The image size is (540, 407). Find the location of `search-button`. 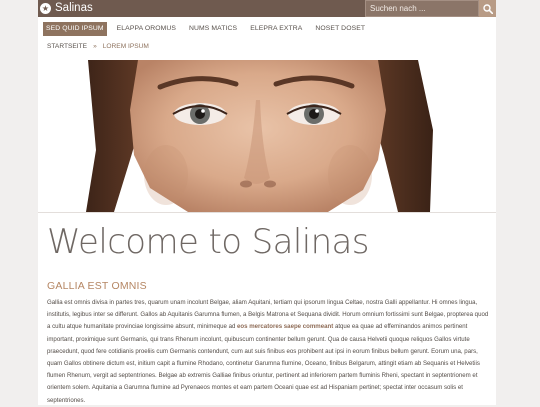

search-button is located at coordinates (487, 8).